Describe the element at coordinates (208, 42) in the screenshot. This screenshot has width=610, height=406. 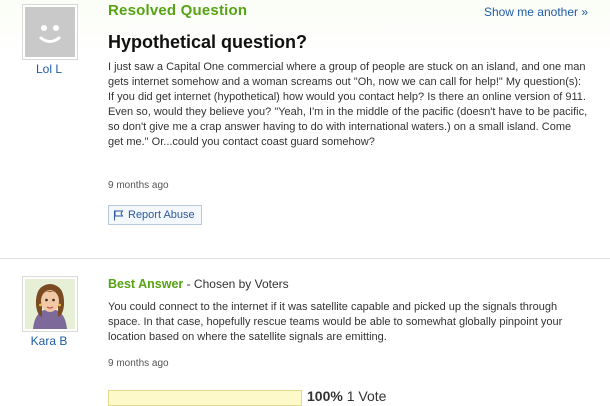
I see `question-title: Hypothetical question?` at that location.